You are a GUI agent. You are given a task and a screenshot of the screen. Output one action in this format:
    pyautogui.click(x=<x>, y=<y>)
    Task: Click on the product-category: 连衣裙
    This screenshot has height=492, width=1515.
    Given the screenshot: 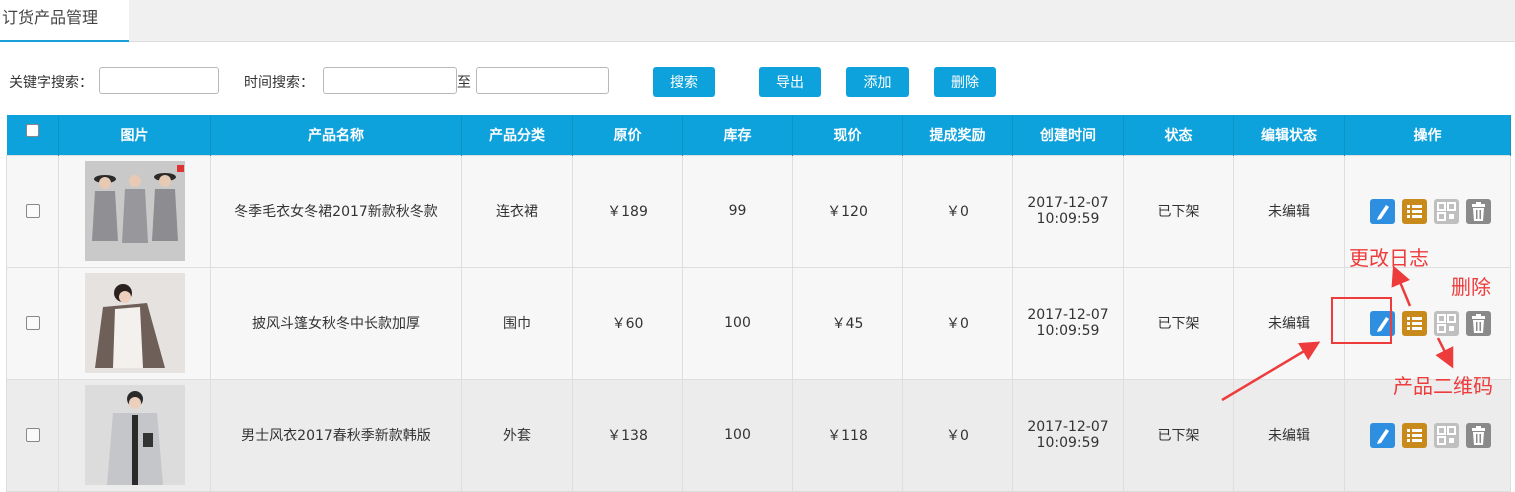 What is the action you would take?
    pyautogui.click(x=517, y=211)
    